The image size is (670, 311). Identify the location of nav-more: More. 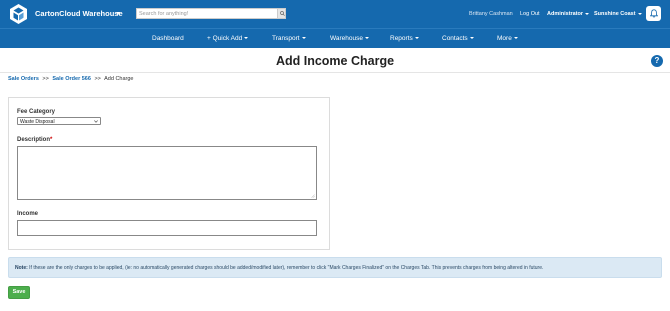
(507, 38).